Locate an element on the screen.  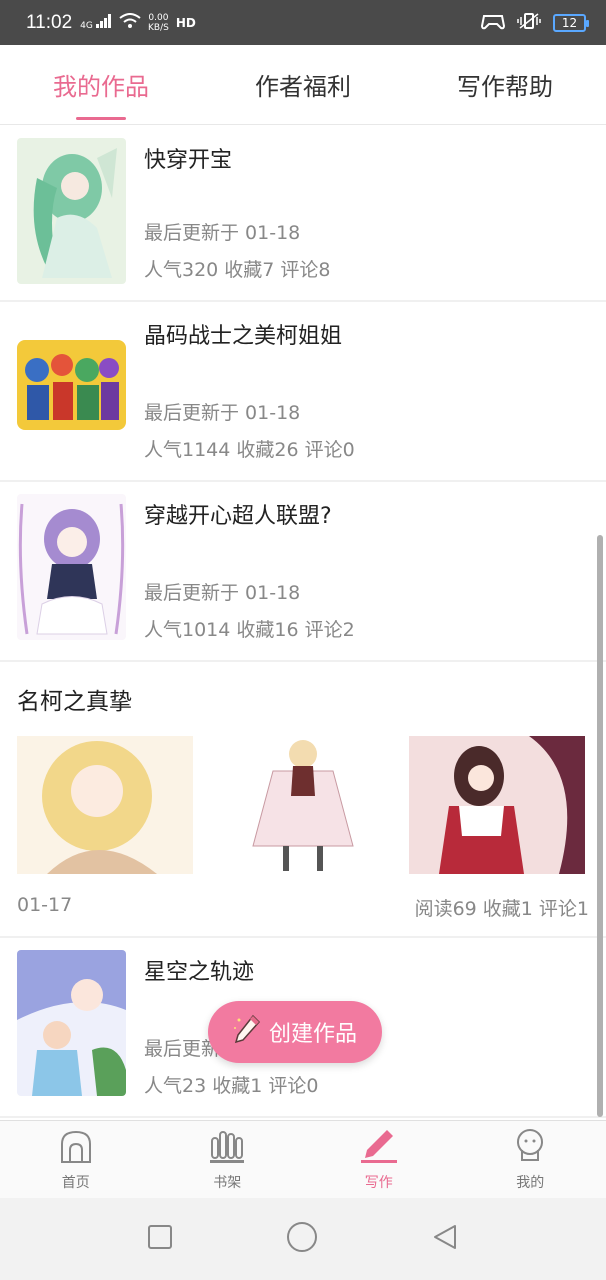
wifi-icon is located at coordinates (130, 22).